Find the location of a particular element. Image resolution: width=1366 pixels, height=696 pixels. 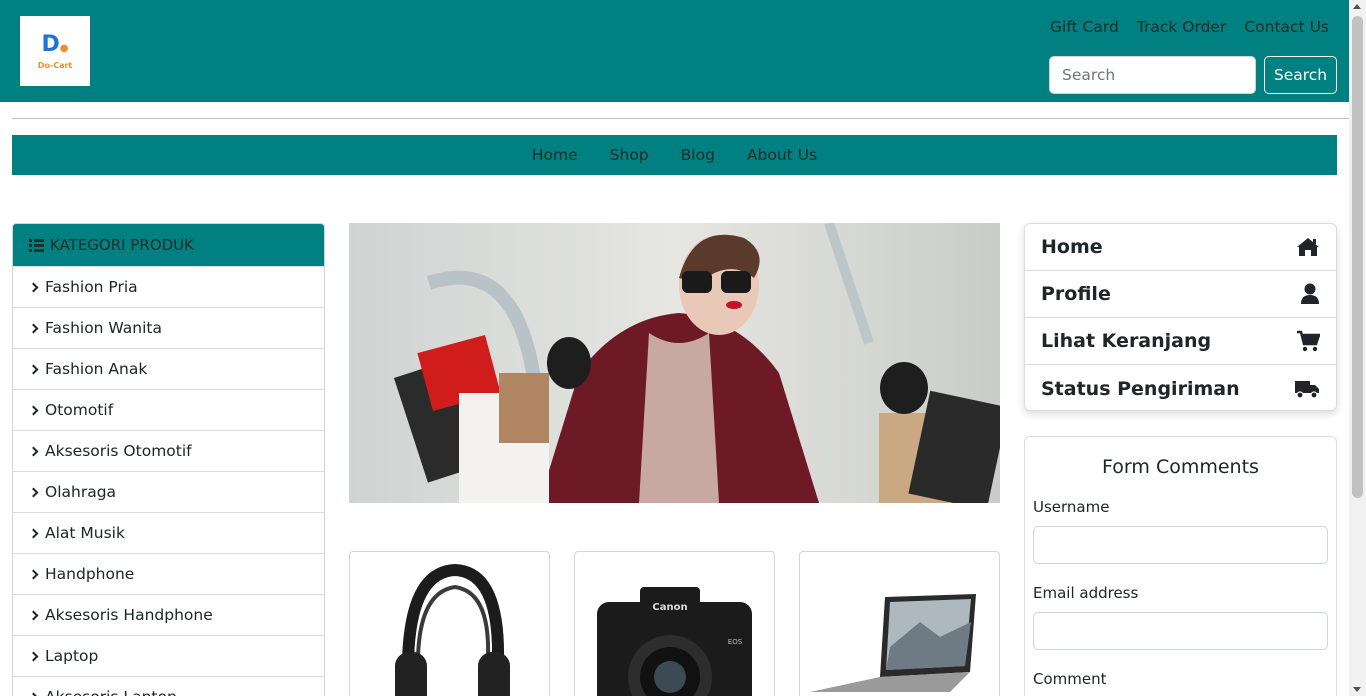

home-icon is located at coordinates (1308, 247).